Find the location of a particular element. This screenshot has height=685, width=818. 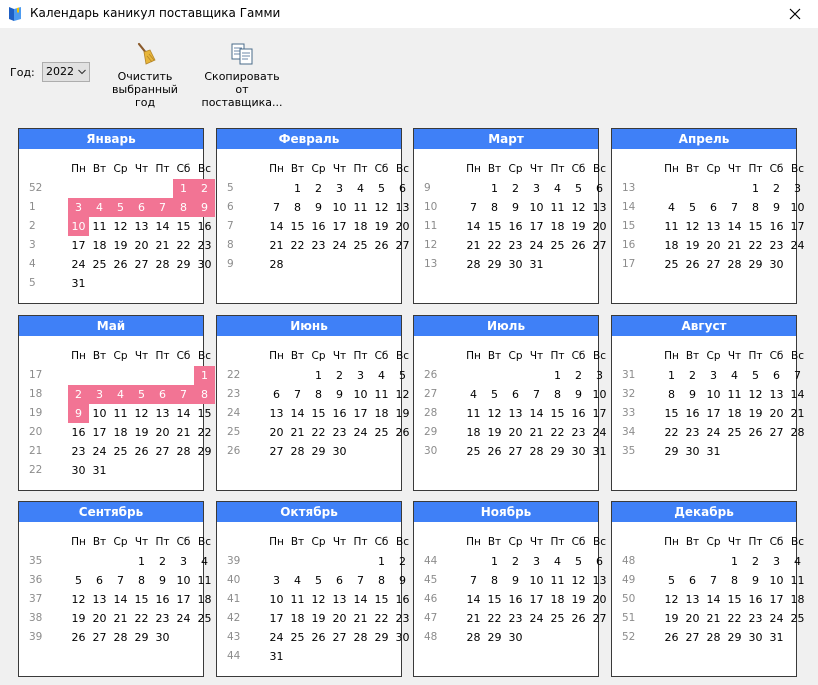

day-cell: 3 is located at coordinates (78, 207).